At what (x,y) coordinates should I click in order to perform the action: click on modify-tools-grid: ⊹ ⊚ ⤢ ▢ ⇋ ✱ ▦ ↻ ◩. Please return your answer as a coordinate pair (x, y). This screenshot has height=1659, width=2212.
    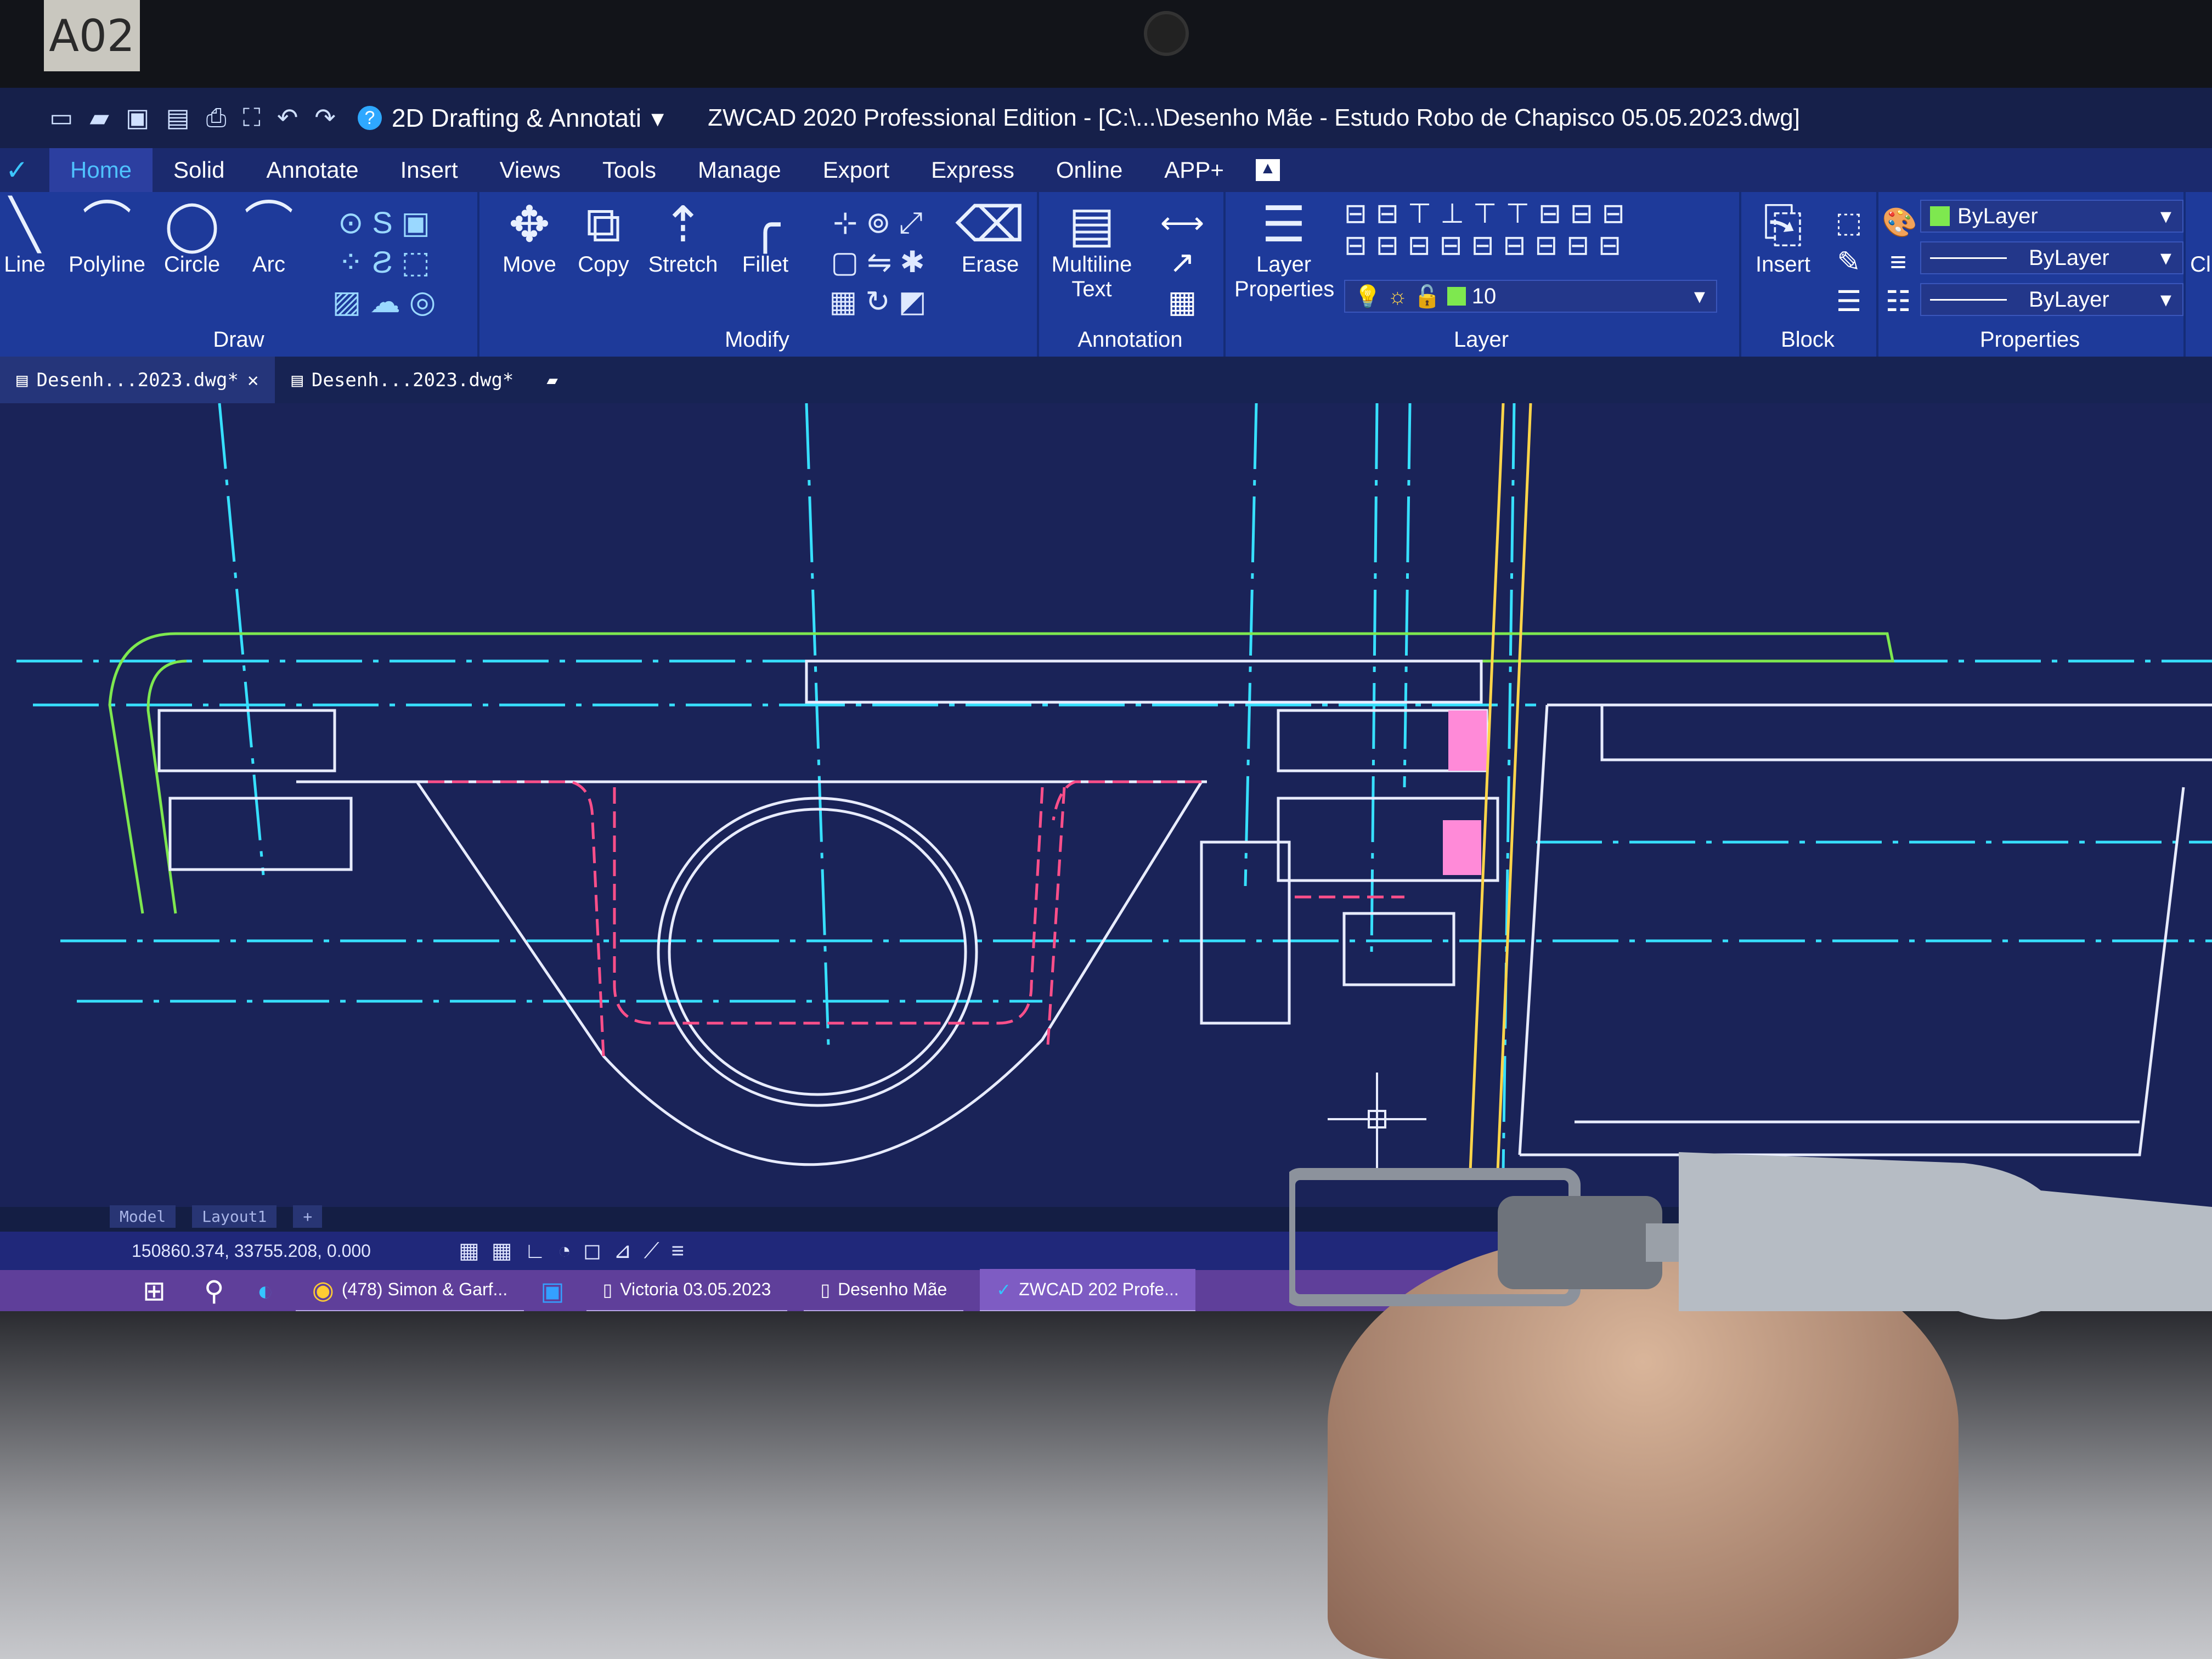
    Looking at the image, I should click on (878, 262).